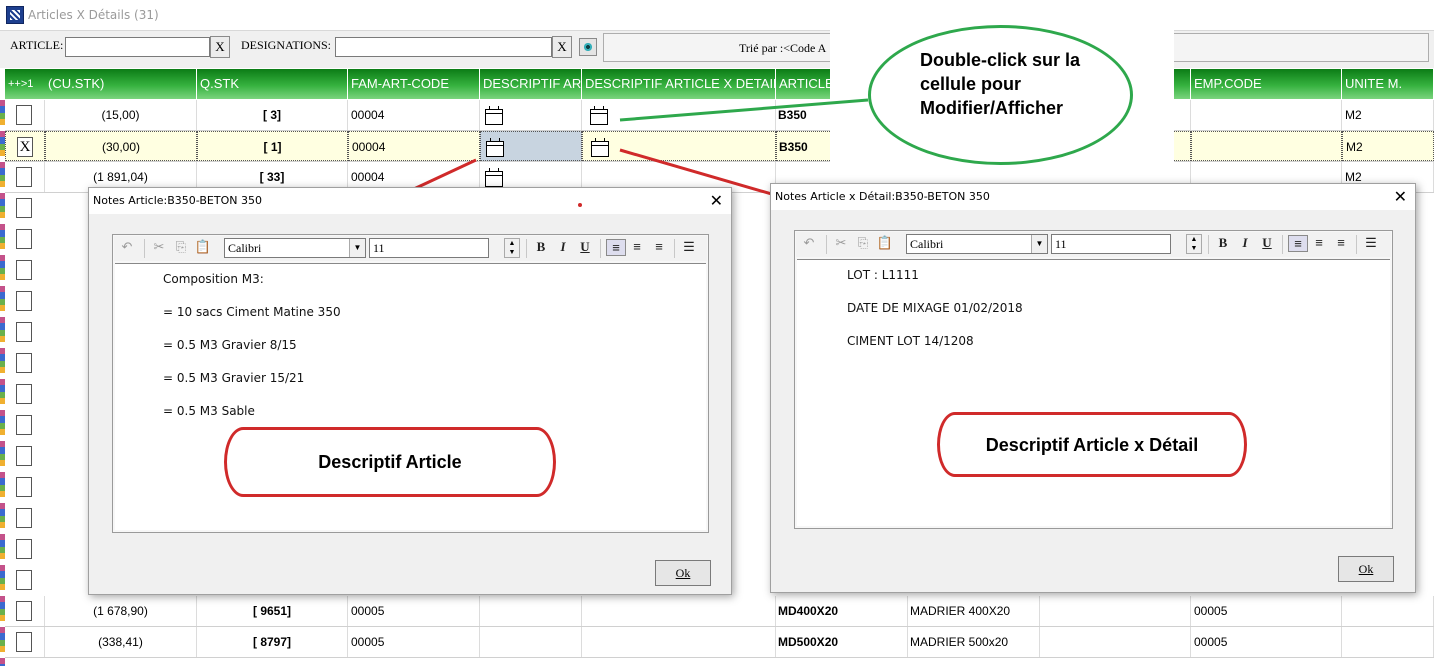 This screenshot has width=1434, height=666. Describe the element at coordinates (910, 341) in the screenshot. I see `note-line: CIMENT LOT 14/1208` at that location.